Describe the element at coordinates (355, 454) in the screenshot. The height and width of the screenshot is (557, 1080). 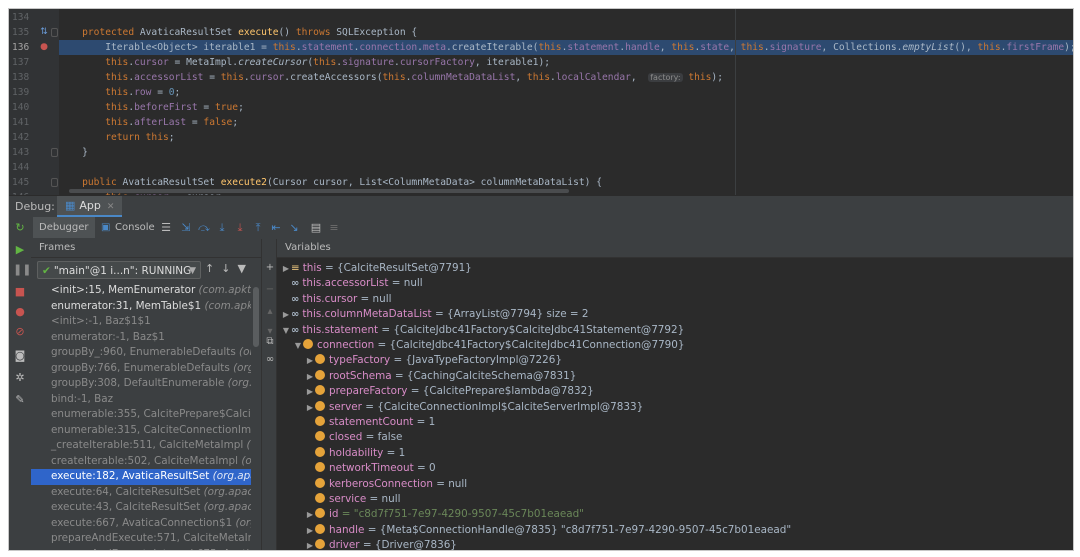
I see `variable-row: holdability = 1` at that location.